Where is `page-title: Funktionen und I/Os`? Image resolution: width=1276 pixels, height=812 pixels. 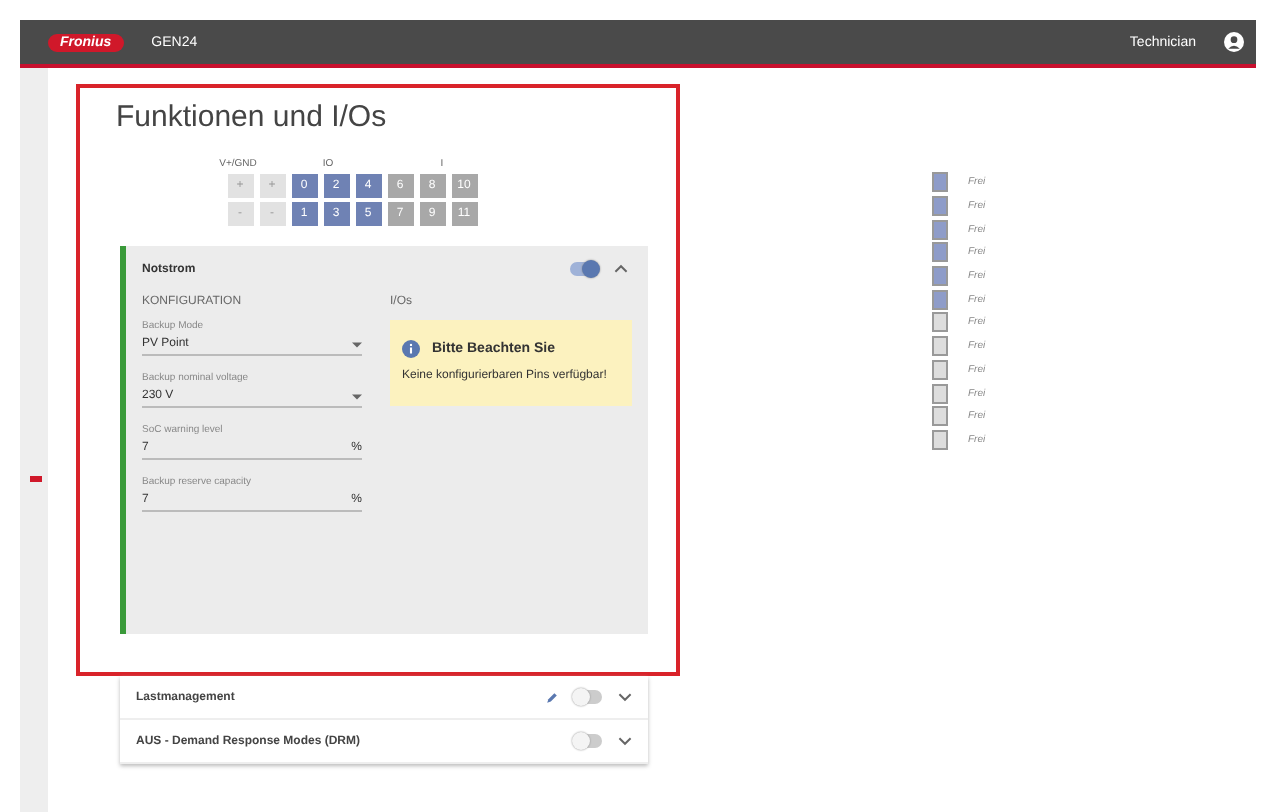 page-title: Funktionen und I/Os is located at coordinates (252, 117).